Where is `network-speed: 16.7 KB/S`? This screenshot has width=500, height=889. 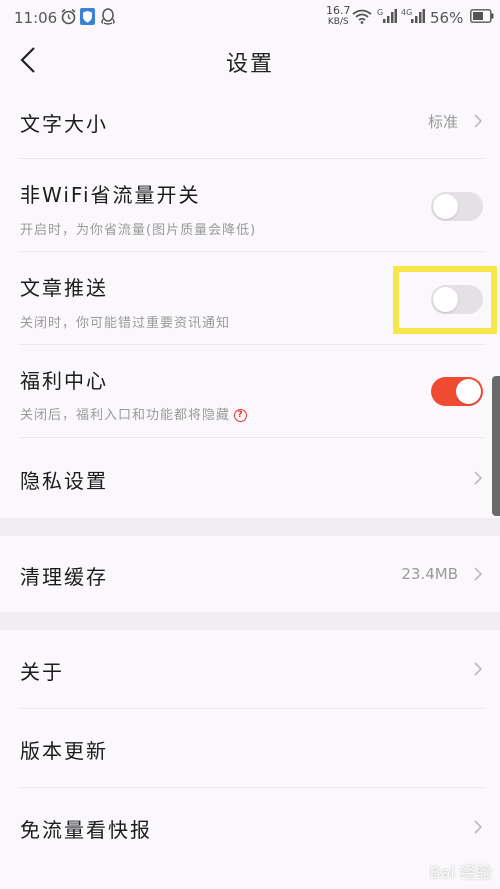 network-speed: 16.7 KB/S is located at coordinates (338, 16).